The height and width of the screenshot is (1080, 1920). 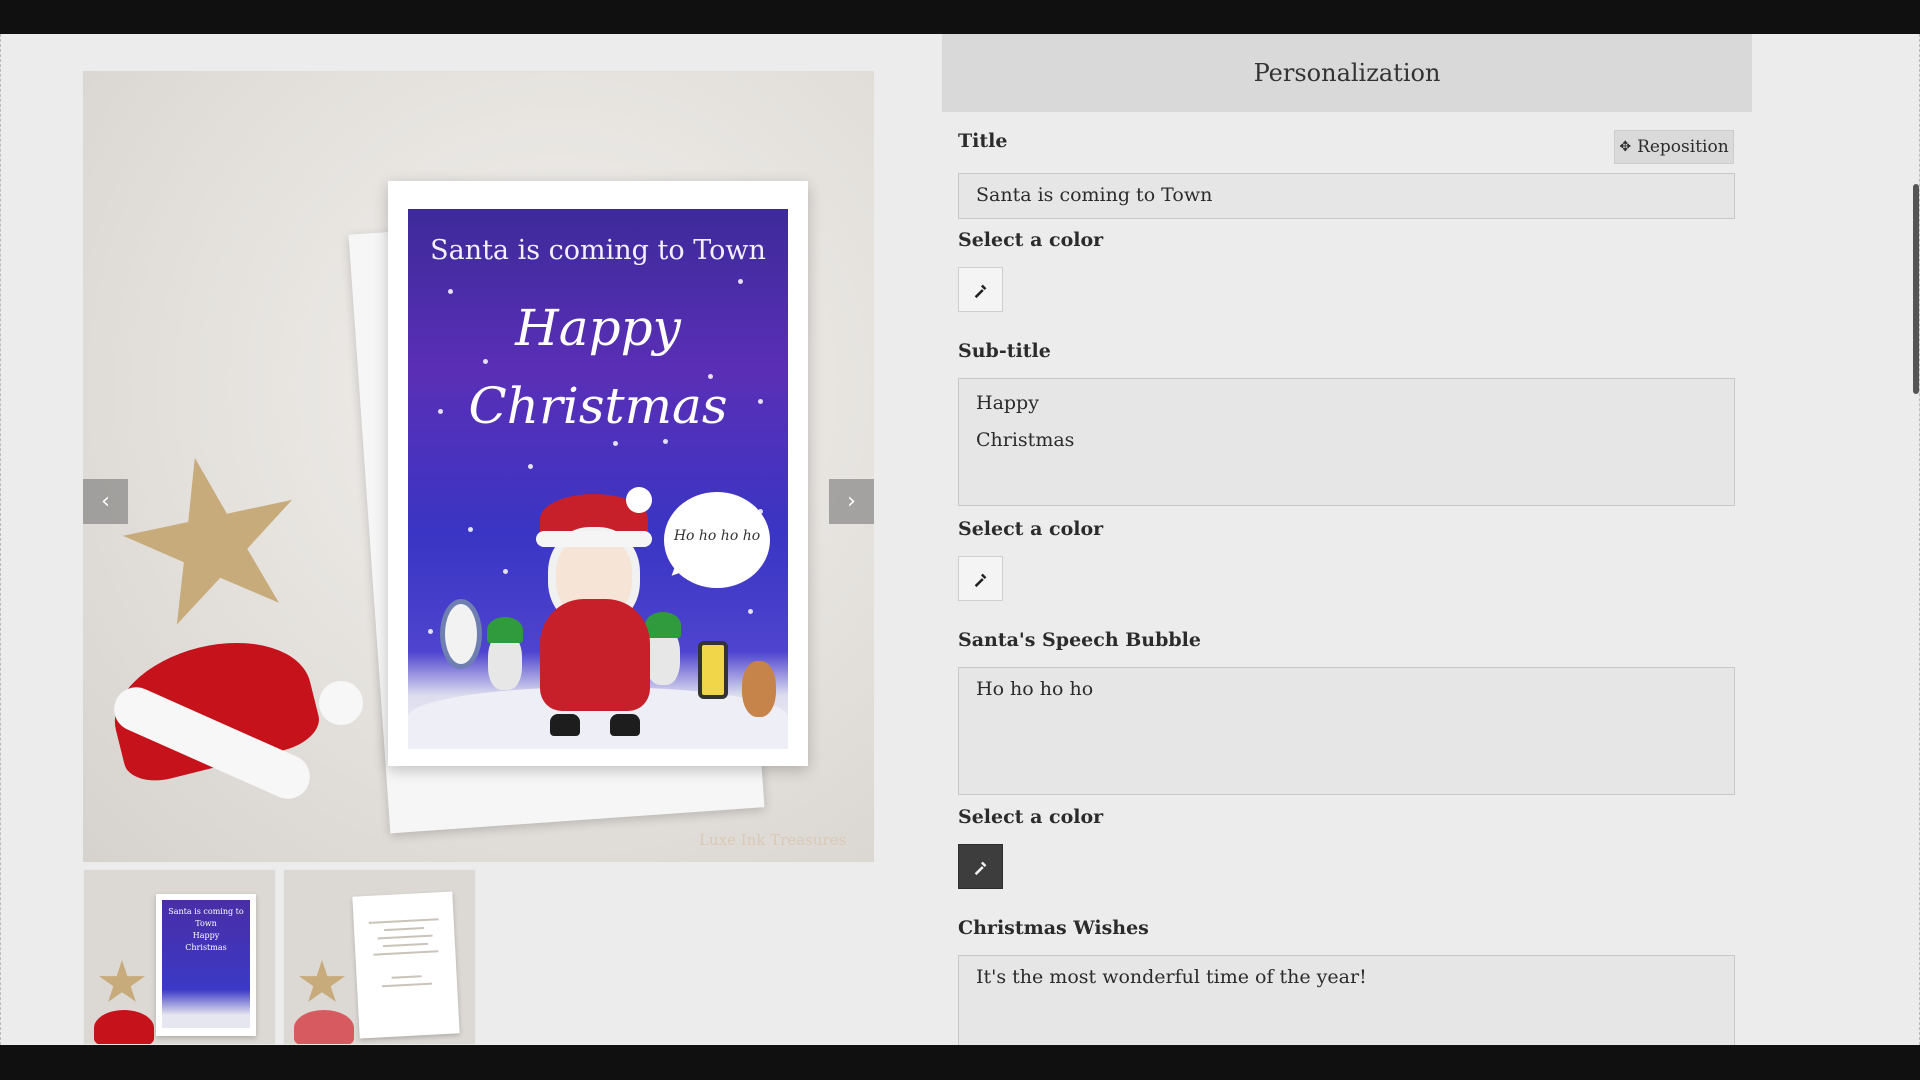 What do you see at coordinates (759, 689) in the screenshot?
I see `gingerbread-illustration` at bounding box center [759, 689].